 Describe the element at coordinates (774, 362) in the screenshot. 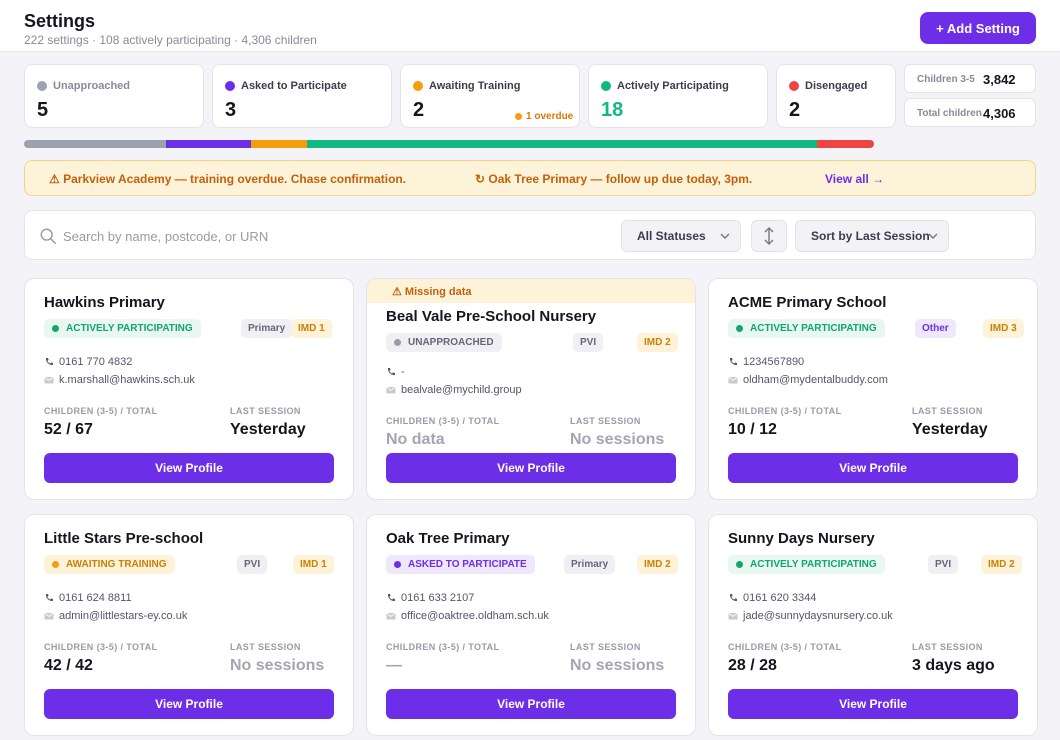

I see `phone-text: 1234567890` at that location.